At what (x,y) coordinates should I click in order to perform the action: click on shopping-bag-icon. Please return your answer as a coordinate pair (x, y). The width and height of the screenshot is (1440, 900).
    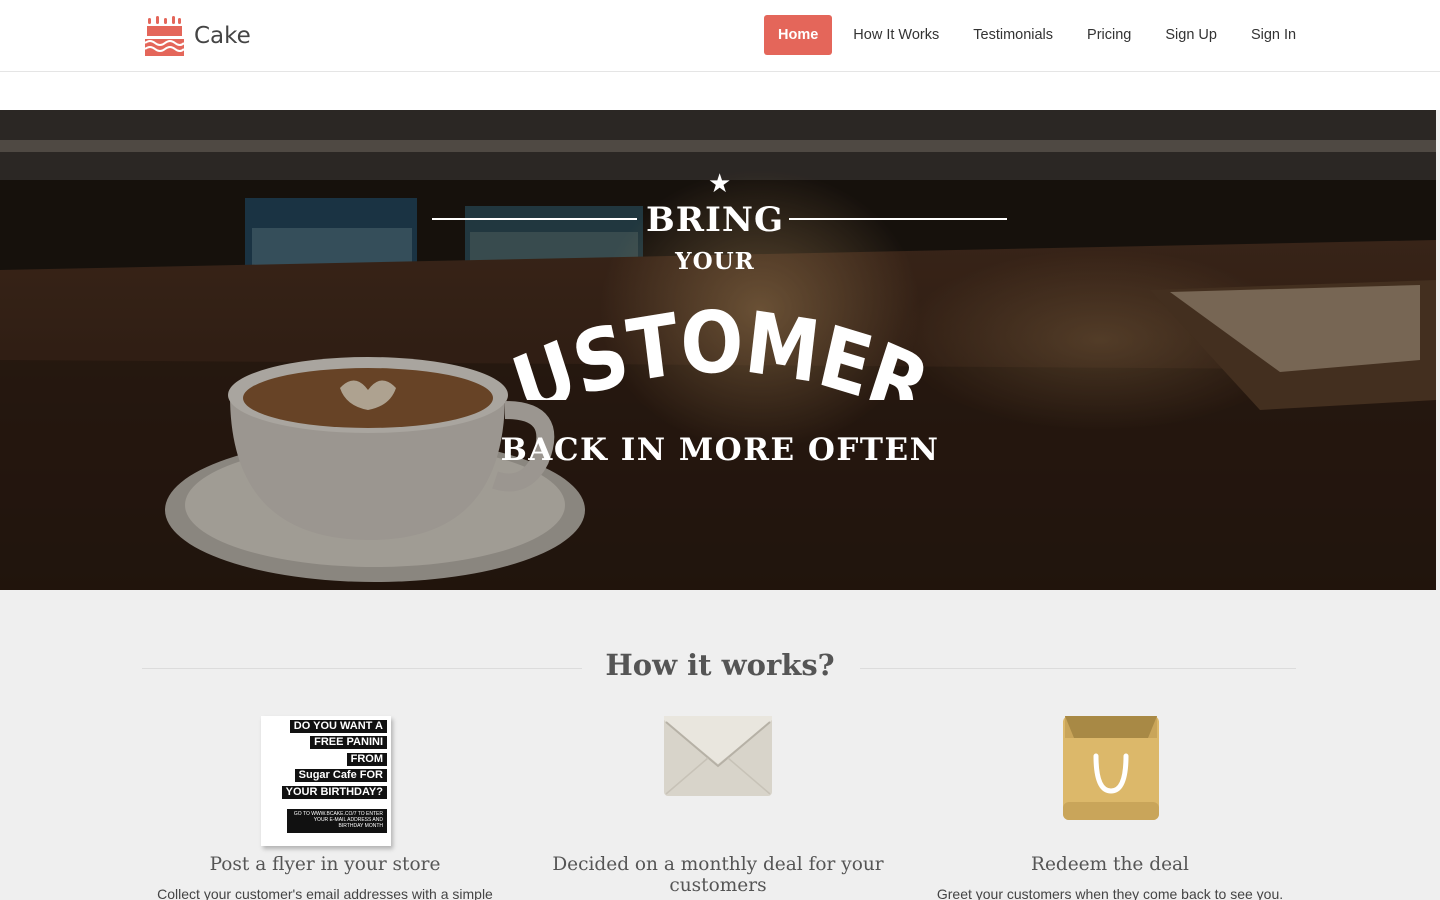
    Looking at the image, I should click on (1111, 768).